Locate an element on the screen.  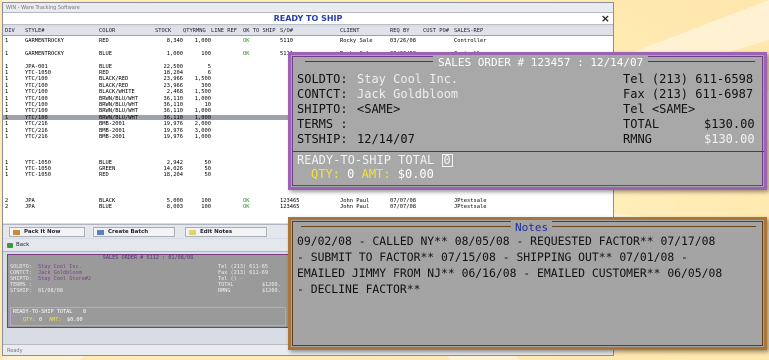
stship-value: 01/08/08 is located at coordinates (50, 291).